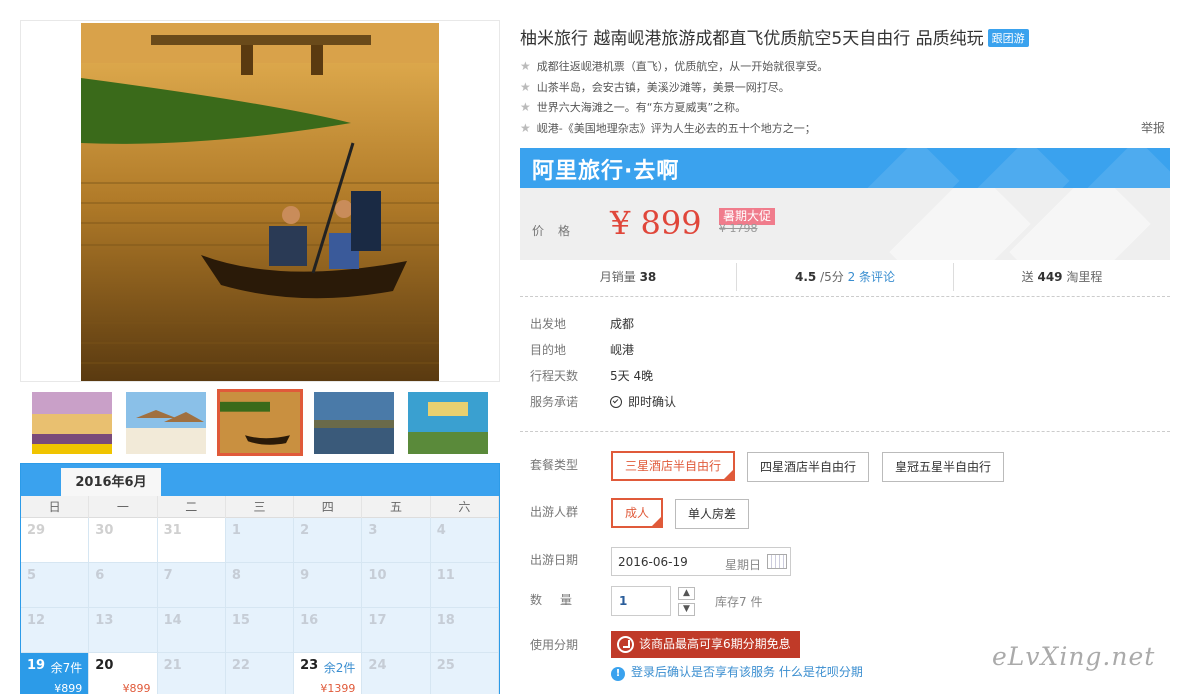  Describe the element at coordinates (373, 530) in the screenshot. I see `day-number: 3` at that location.